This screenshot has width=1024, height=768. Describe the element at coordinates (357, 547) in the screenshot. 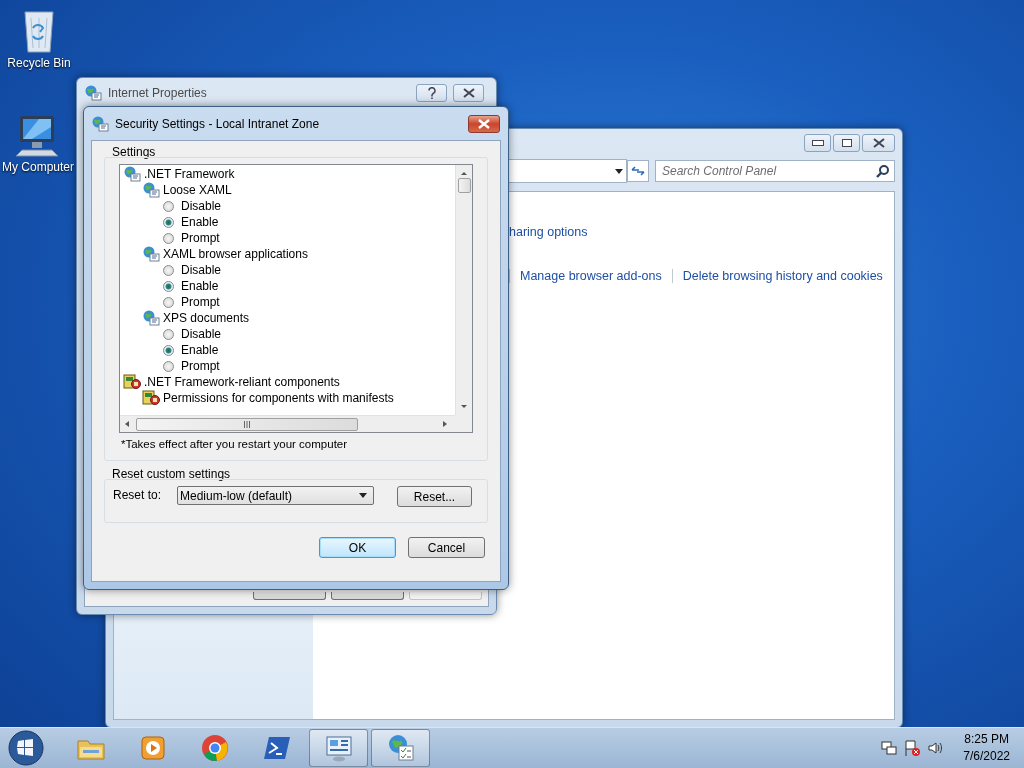

I see `dialog-button: OK` at that location.